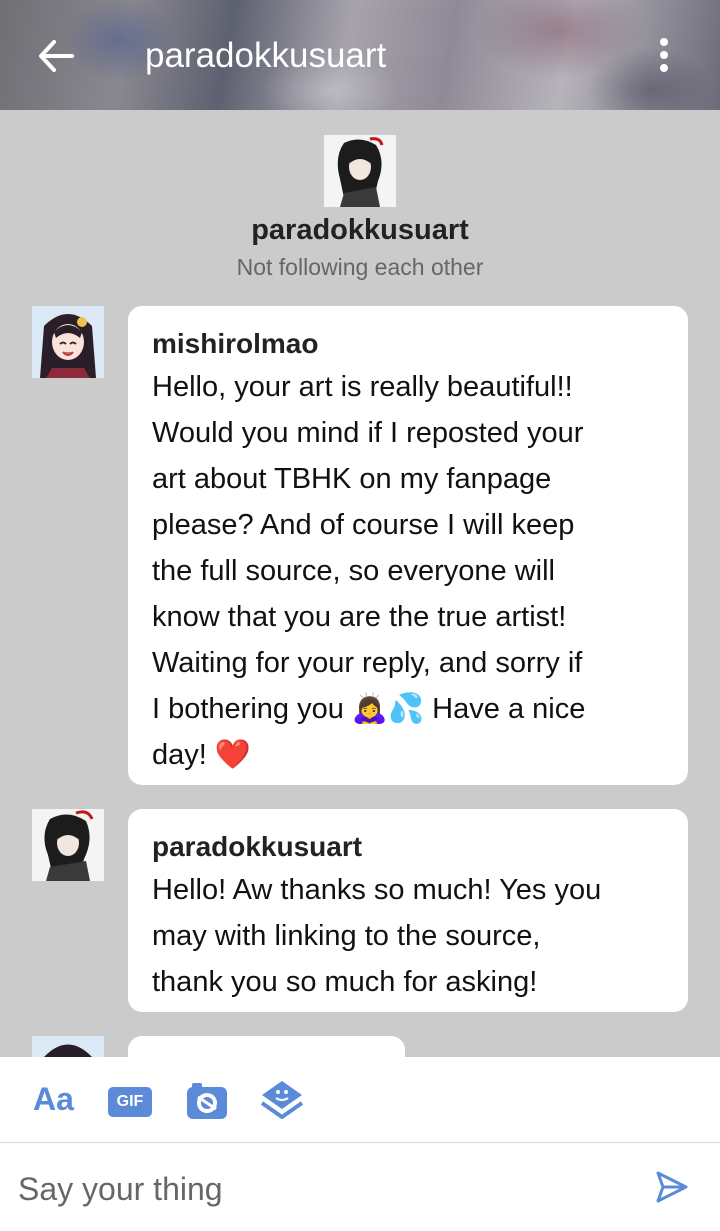  Describe the element at coordinates (360, 230) in the screenshot. I see `profile-name: paradokkusuart` at that location.